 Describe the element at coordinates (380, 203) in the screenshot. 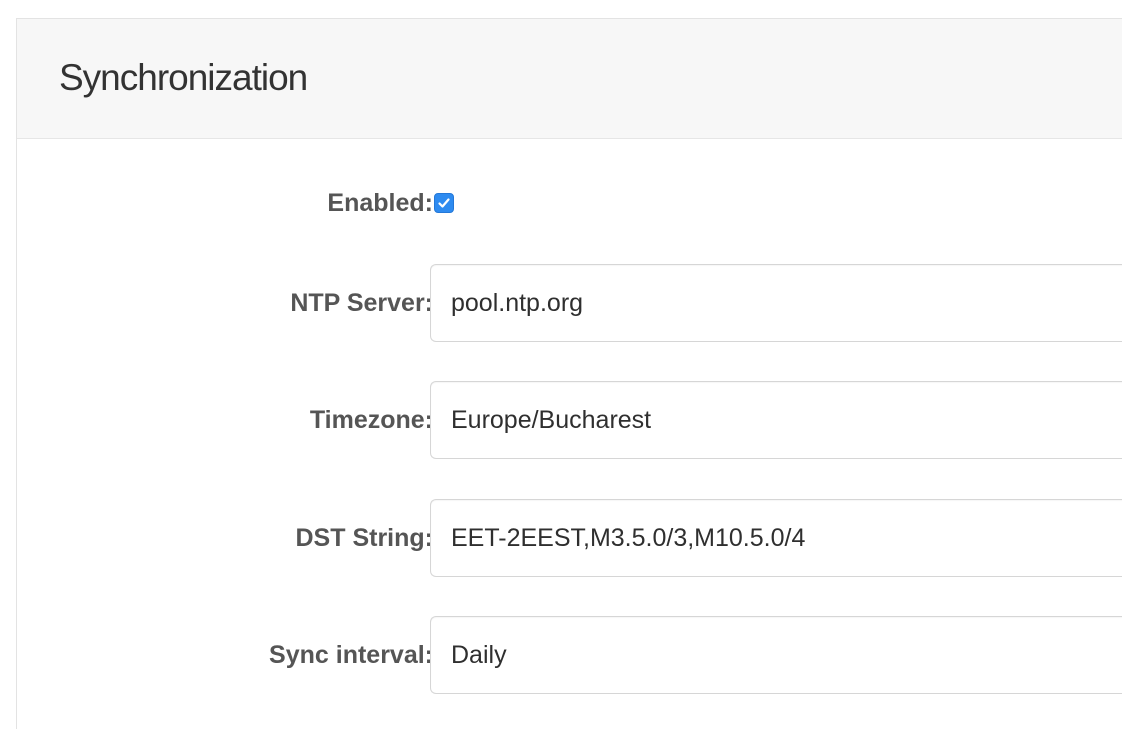

I see `enabled-label: Enabled:` at that location.